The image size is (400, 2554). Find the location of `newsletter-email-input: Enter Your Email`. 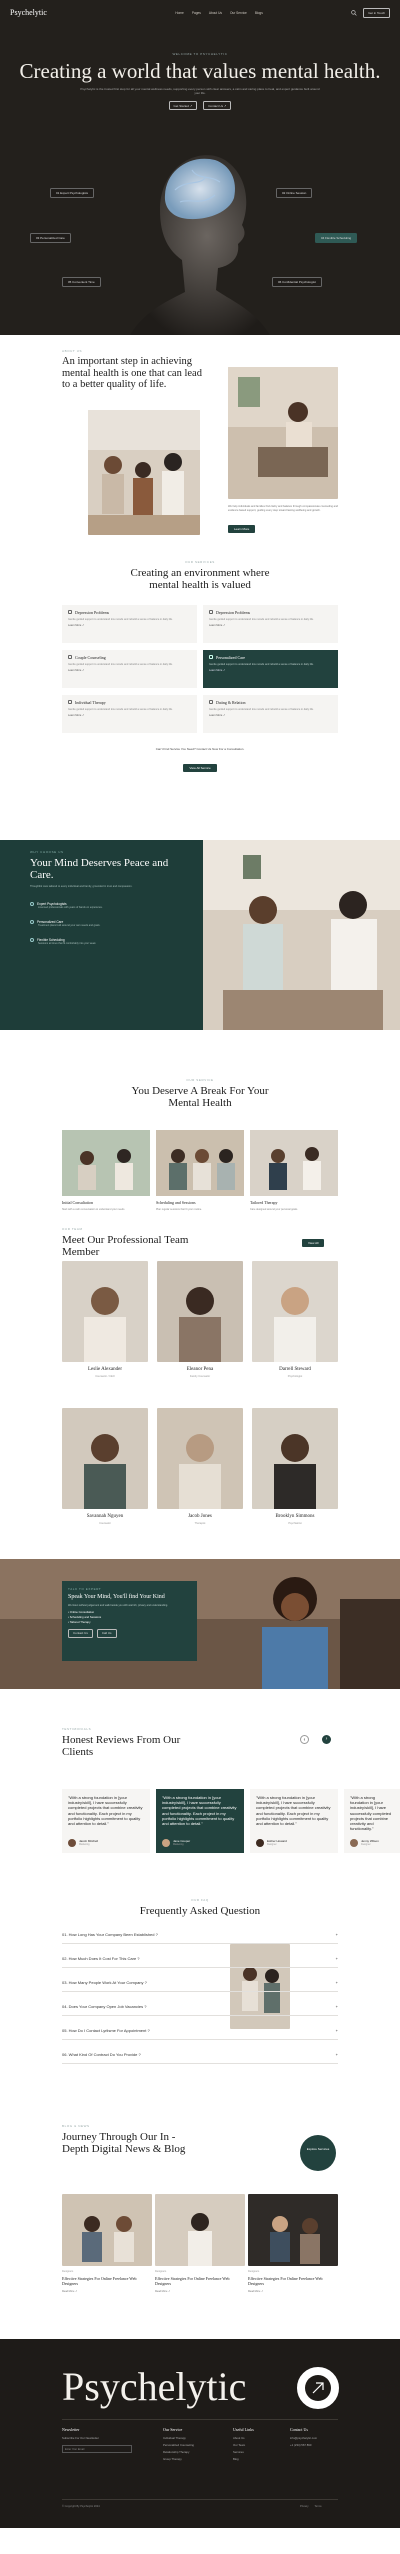

newsletter-email-input: Enter Your Email is located at coordinates (97, 2449).